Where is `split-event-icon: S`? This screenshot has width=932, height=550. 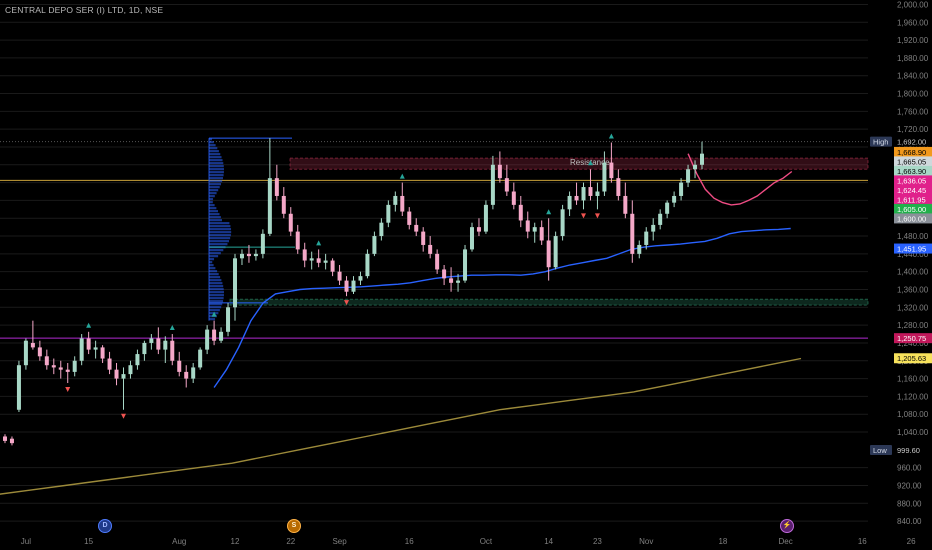
split-event-icon: S is located at coordinates (294, 526).